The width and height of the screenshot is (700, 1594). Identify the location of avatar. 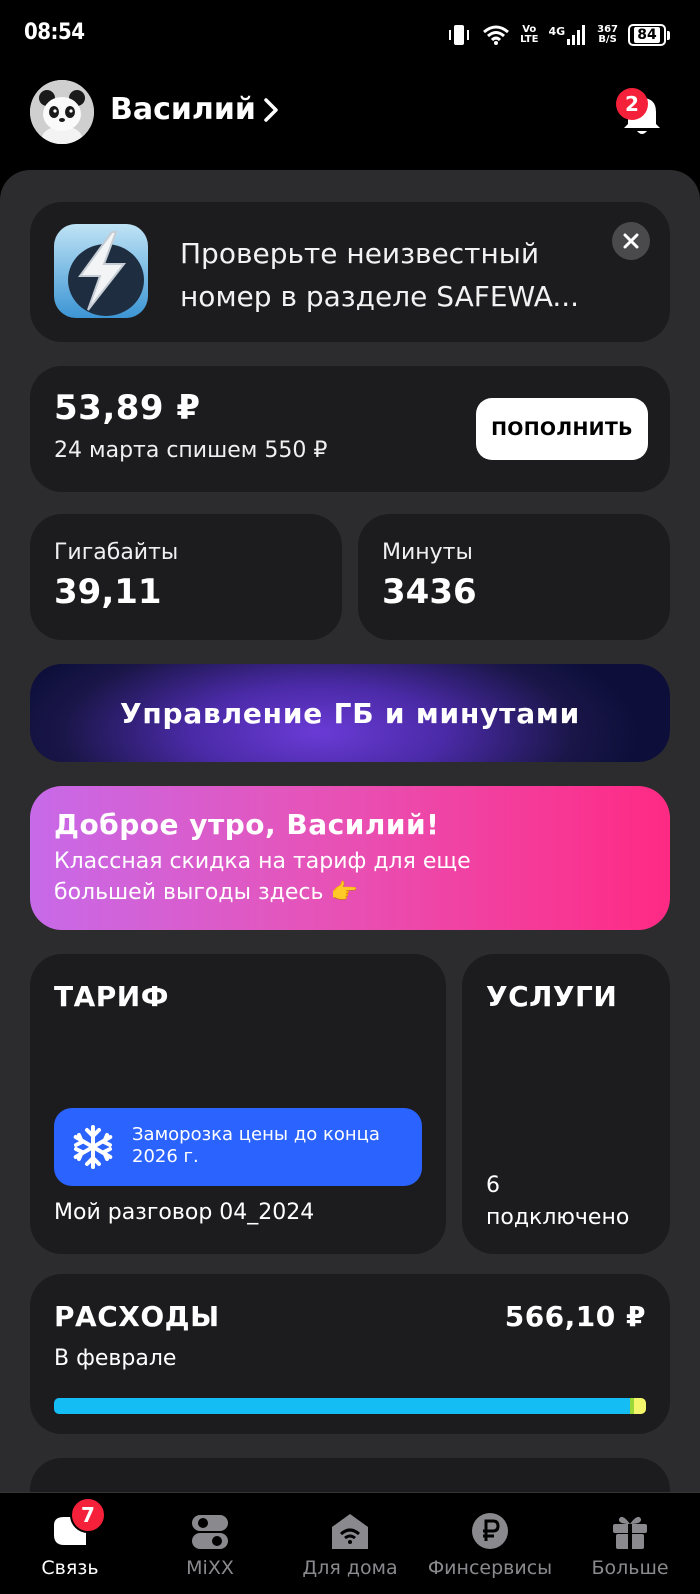
(62, 112).